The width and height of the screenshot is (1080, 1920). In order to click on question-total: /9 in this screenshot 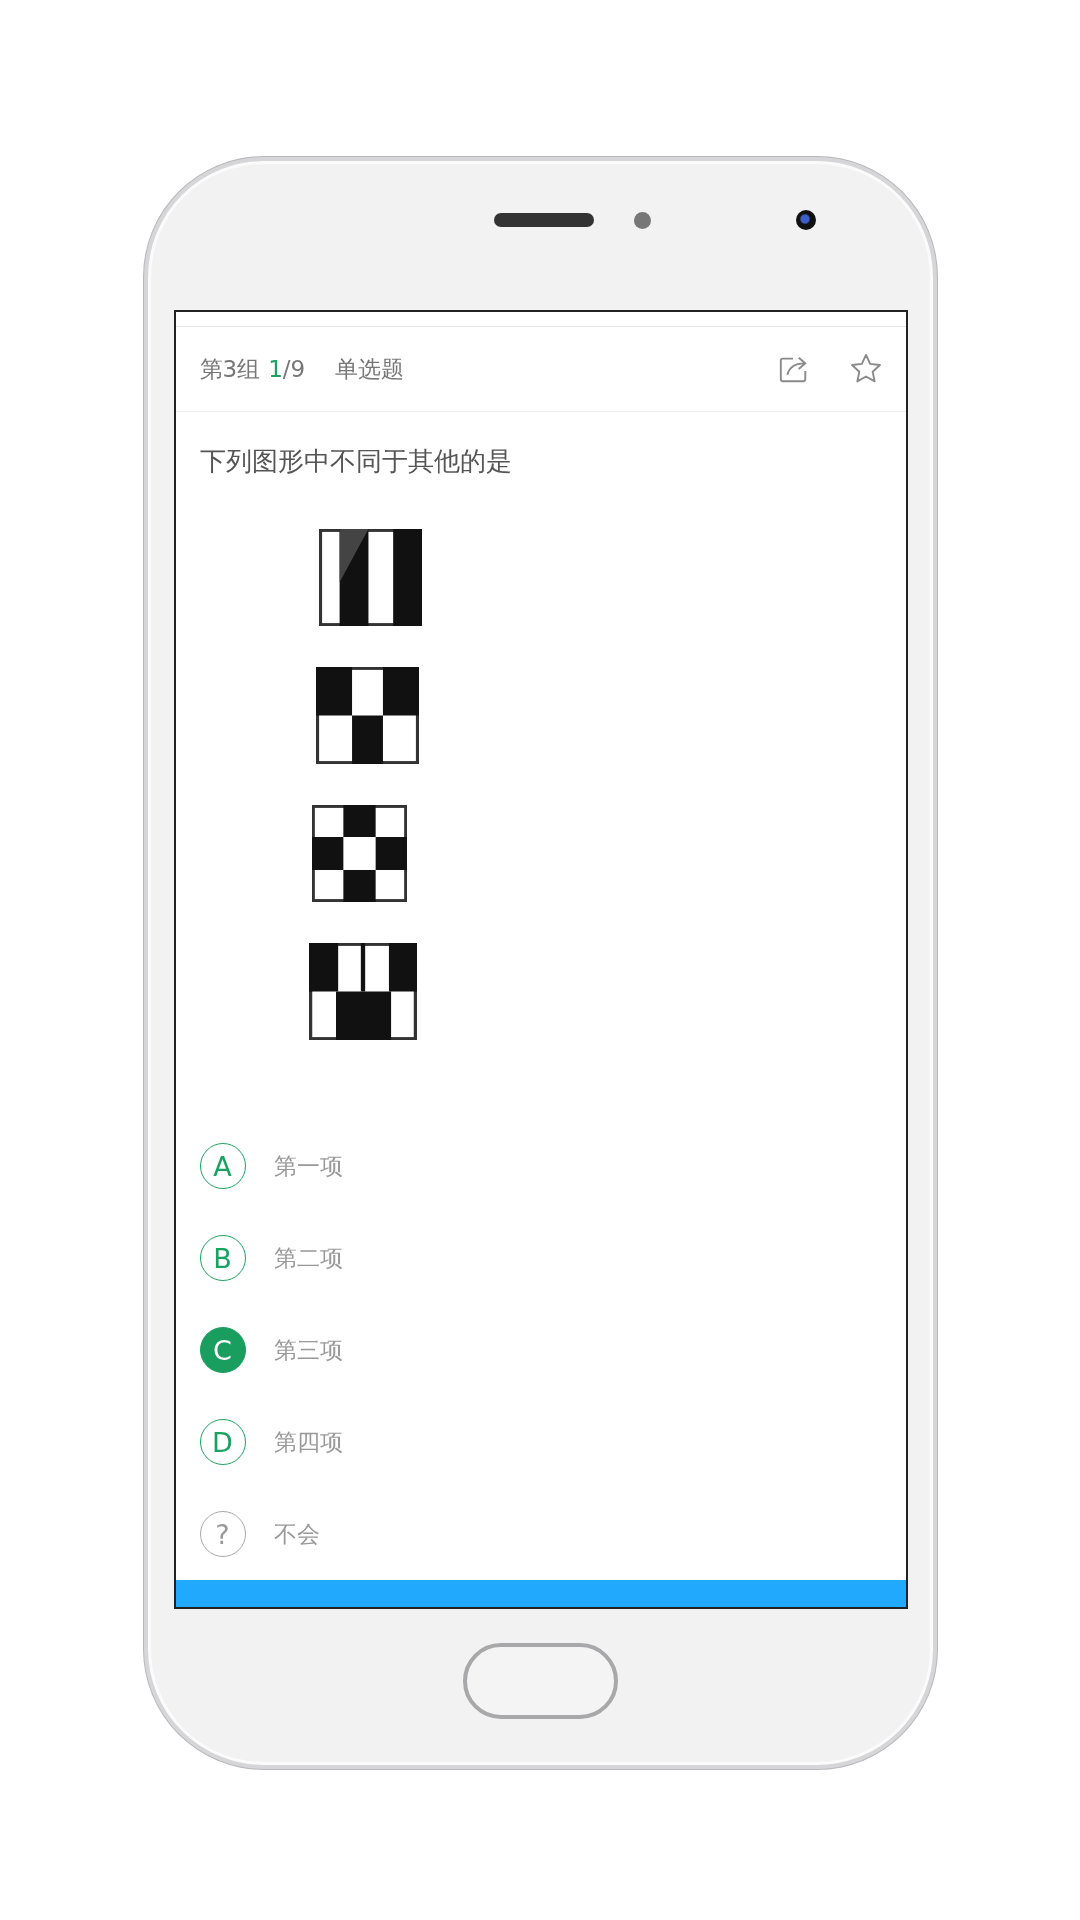, I will do `click(294, 369)`.